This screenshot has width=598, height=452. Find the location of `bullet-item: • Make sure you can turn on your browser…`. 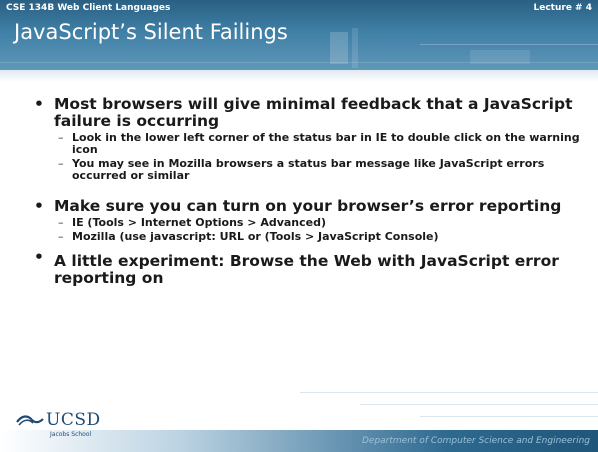

bullet-item: • Make sure you can turn on your browser… is located at coordinates (312, 206).